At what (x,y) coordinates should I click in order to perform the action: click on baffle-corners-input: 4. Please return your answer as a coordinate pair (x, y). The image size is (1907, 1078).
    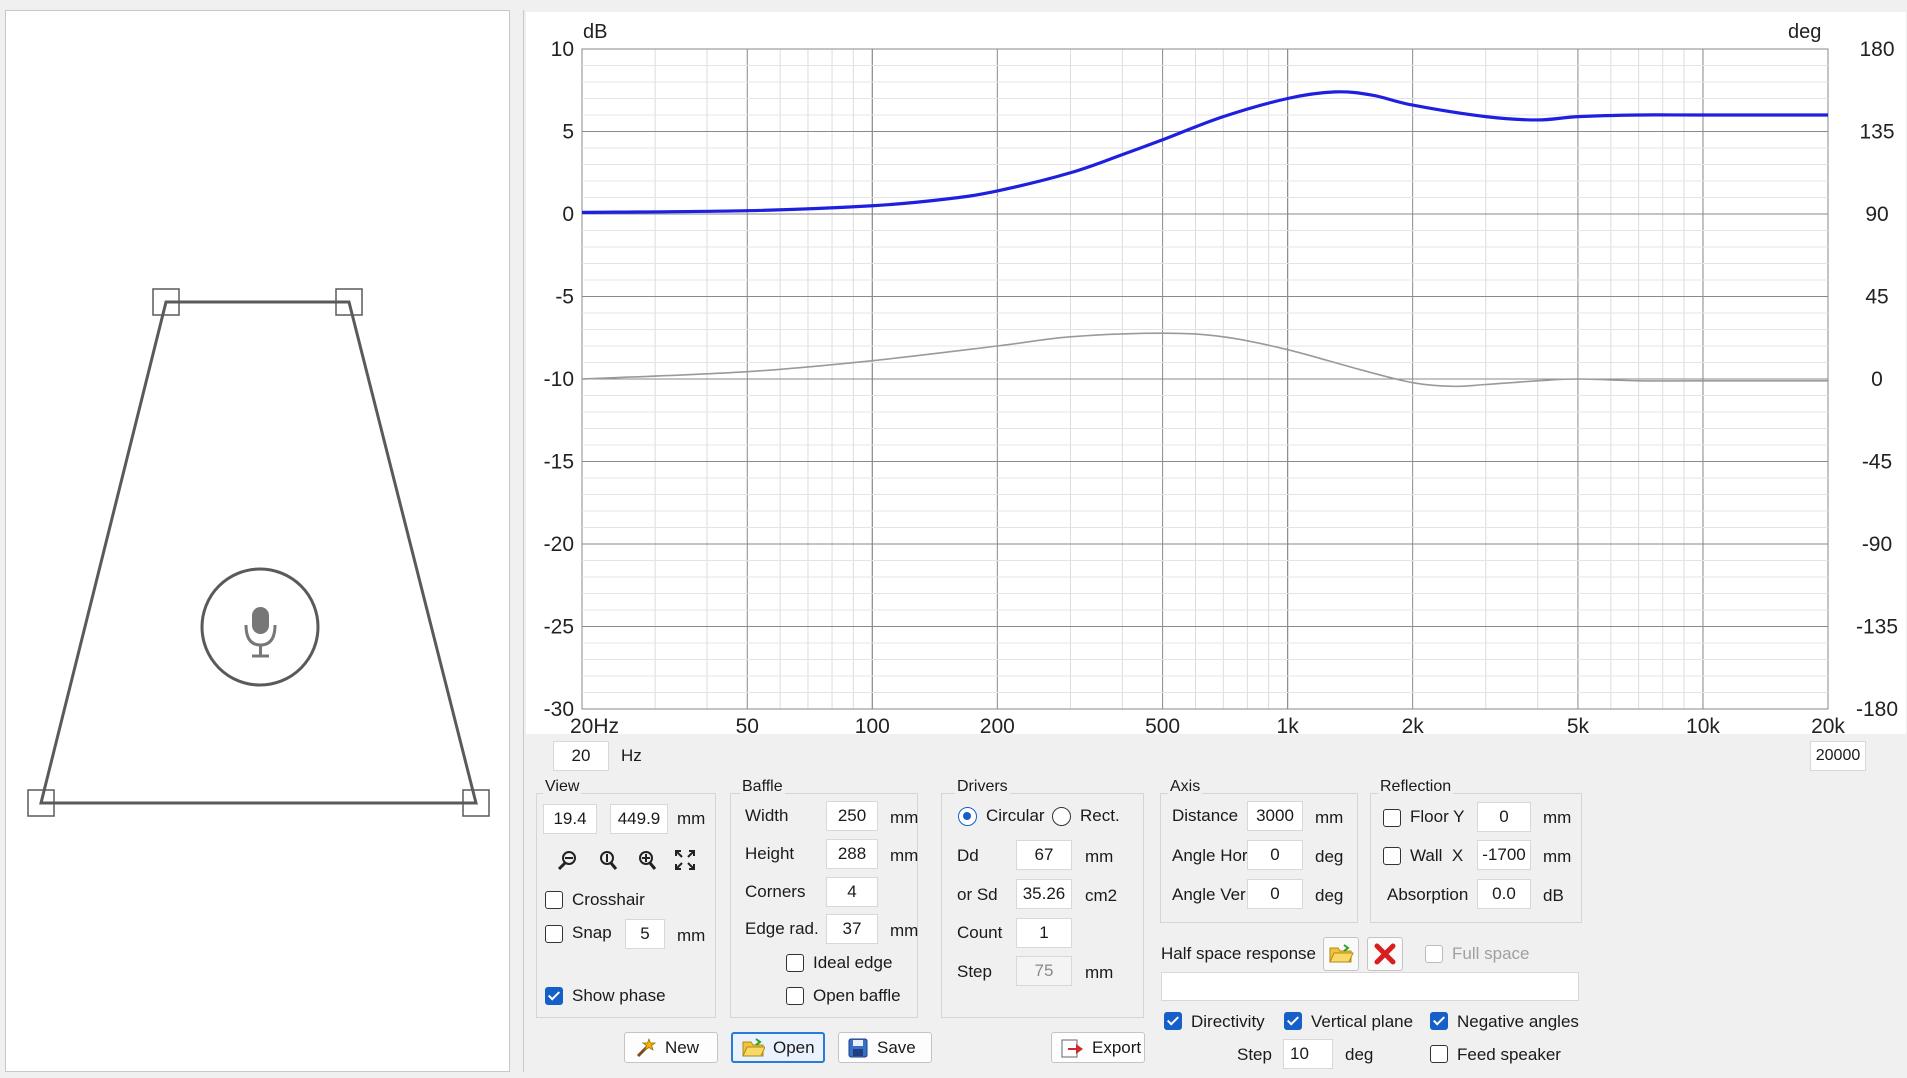
    Looking at the image, I should click on (852, 892).